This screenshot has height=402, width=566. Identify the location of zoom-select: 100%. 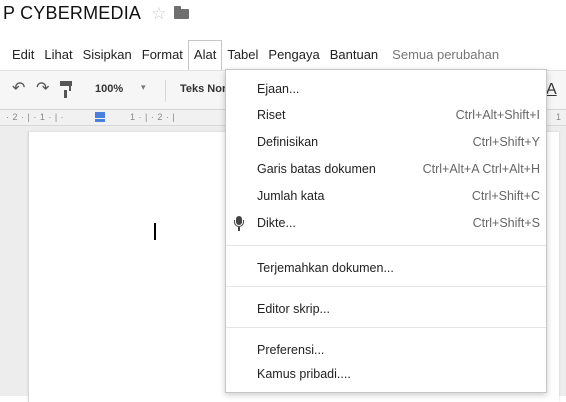
(109, 89).